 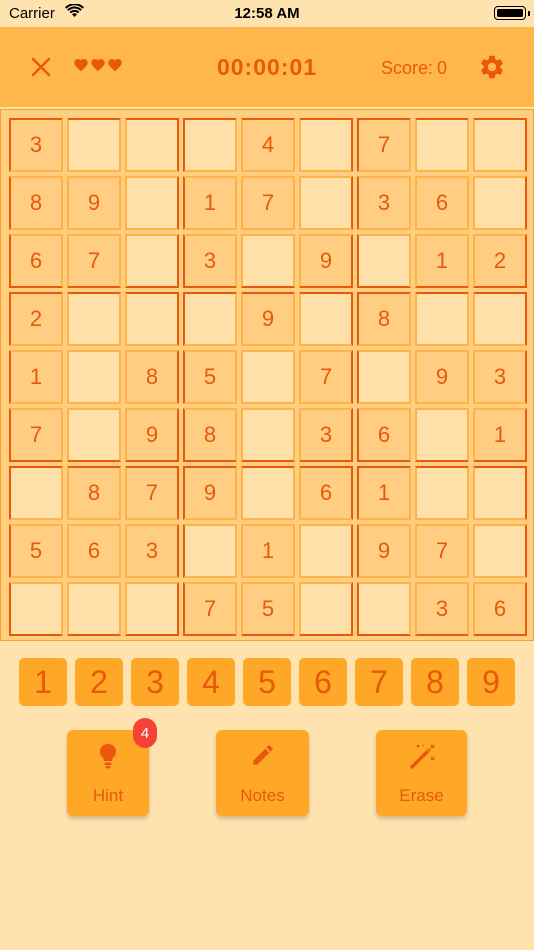 I want to click on heart-icon, so click(x=98, y=67).